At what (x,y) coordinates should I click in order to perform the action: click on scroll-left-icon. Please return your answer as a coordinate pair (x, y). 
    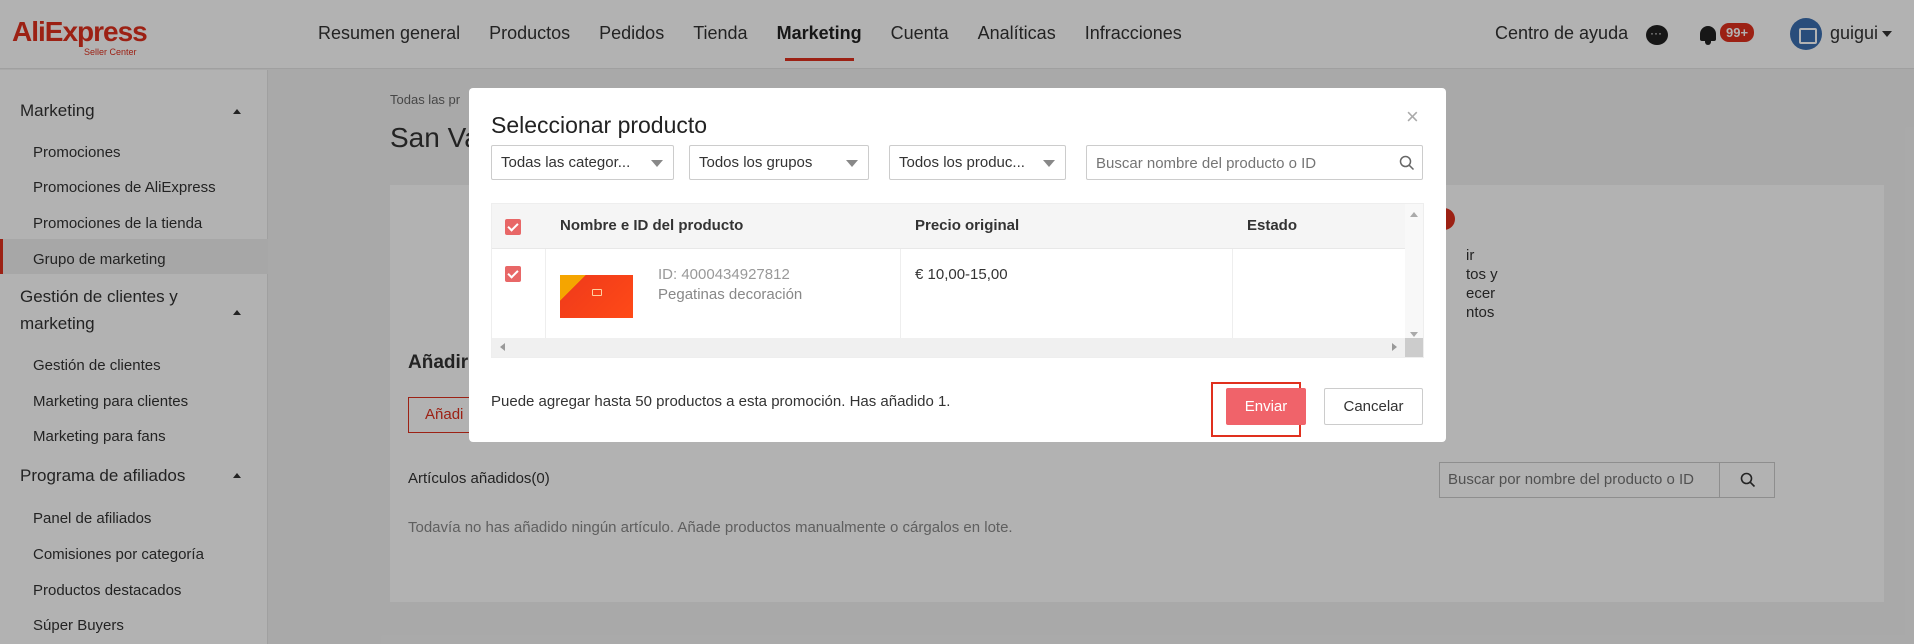
    Looking at the image, I should click on (502, 347).